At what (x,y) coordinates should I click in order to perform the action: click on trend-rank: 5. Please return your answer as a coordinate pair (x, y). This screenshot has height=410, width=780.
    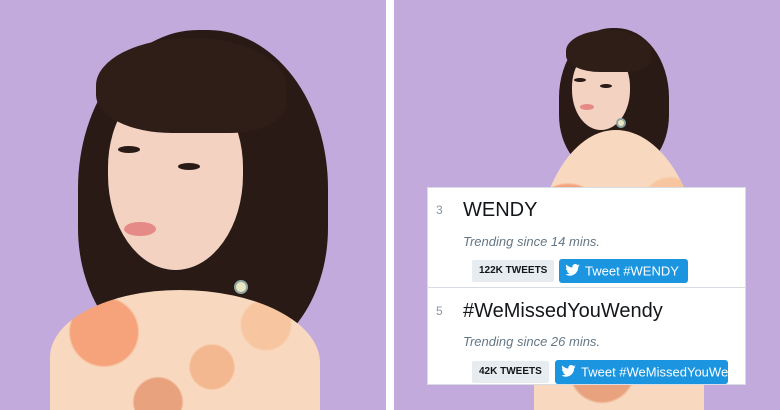
    Looking at the image, I should click on (439, 311).